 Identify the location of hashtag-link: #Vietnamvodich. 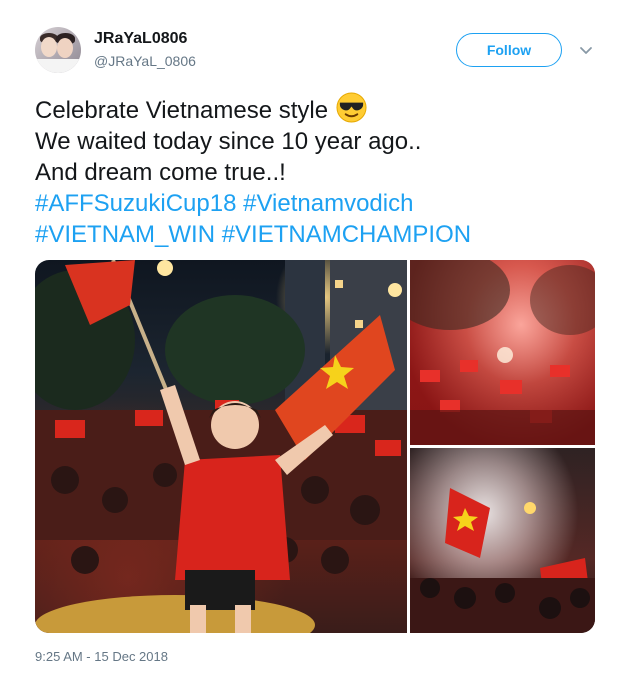
(328, 203).